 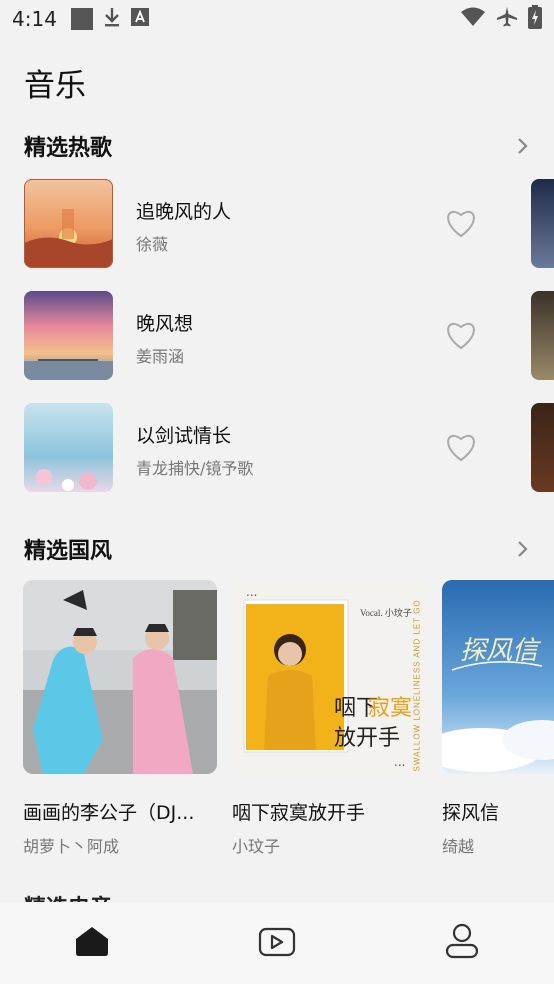 I want to click on guofeng-title: 精选国风, so click(x=68, y=551).